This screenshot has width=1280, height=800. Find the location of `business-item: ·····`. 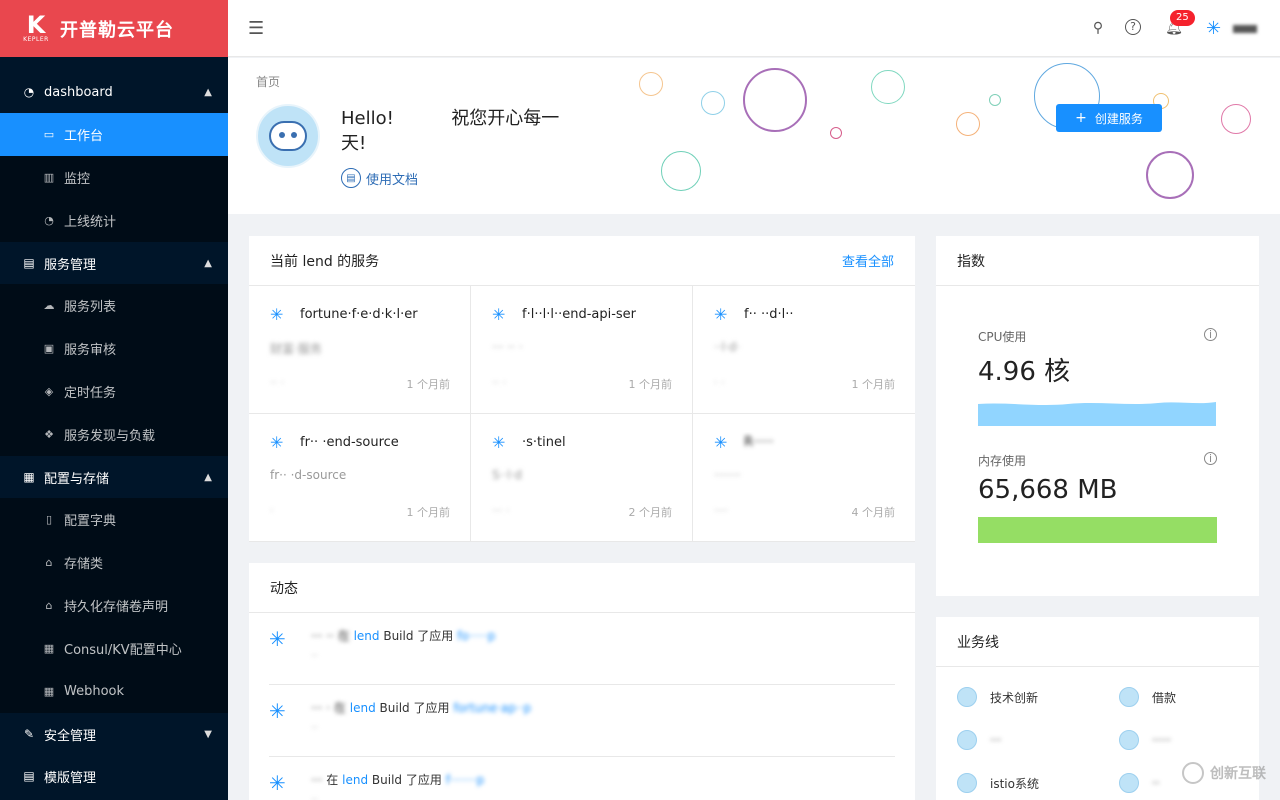

business-item: ····· is located at coordinates (1179, 740).